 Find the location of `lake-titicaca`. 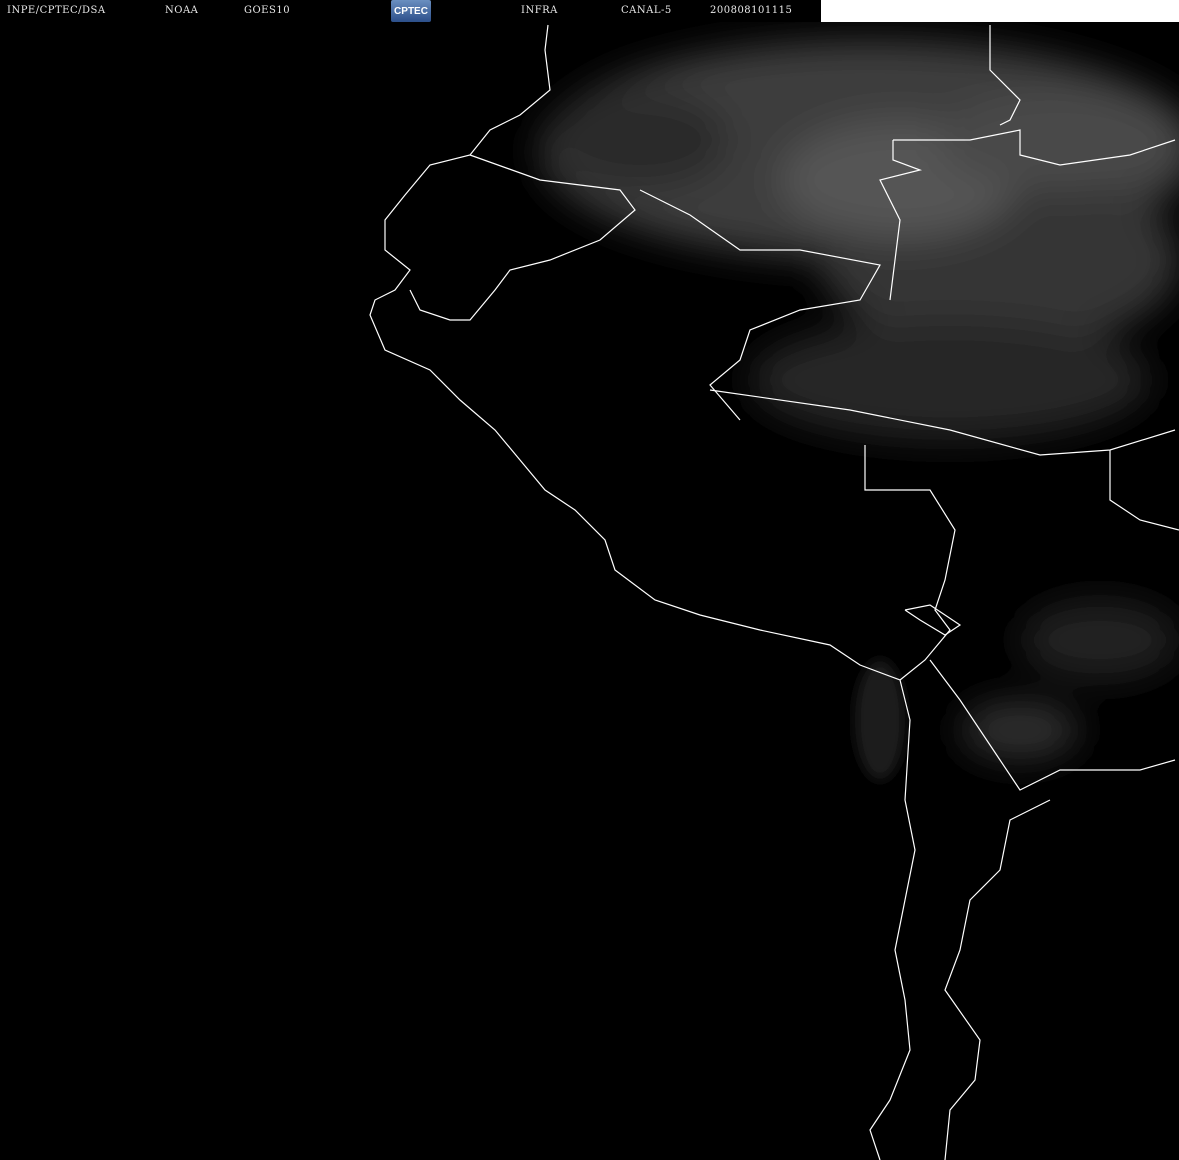

lake-titicaca is located at coordinates (933, 620).